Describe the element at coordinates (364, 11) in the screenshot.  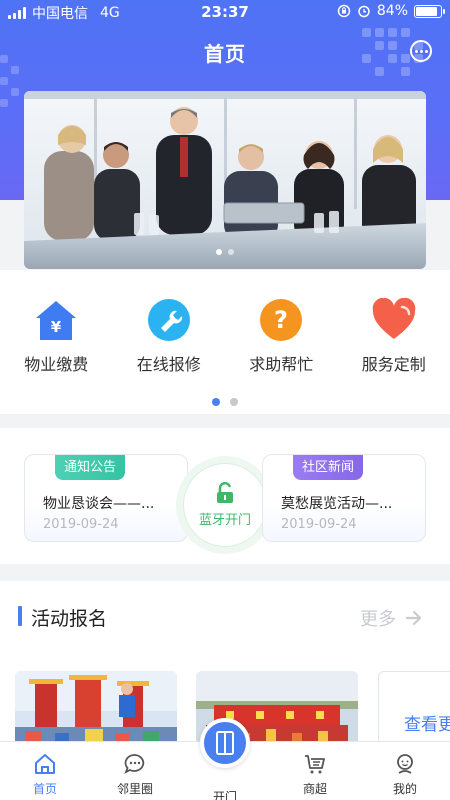
I see `alarm-icon` at that location.